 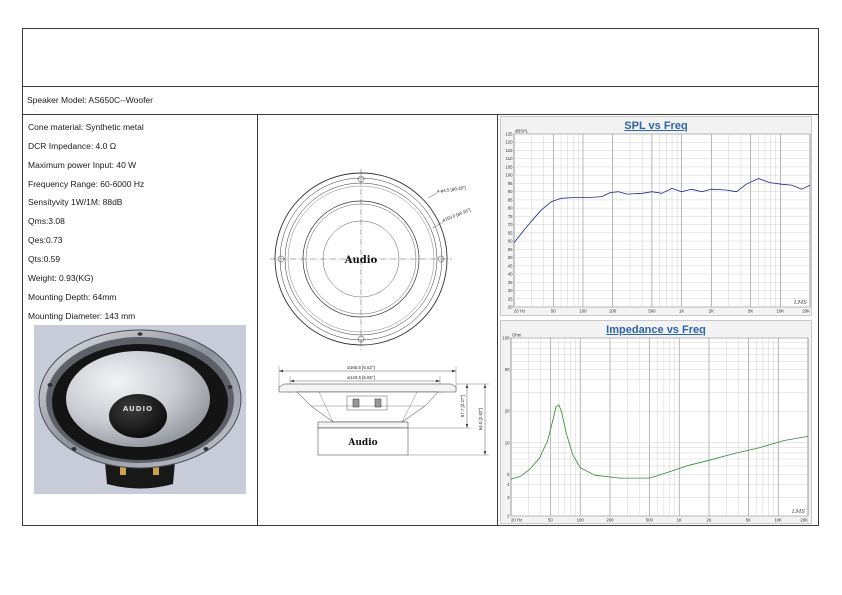 What do you see at coordinates (510, 265) in the screenshot?
I see `y-tick-label: 45` at bounding box center [510, 265].